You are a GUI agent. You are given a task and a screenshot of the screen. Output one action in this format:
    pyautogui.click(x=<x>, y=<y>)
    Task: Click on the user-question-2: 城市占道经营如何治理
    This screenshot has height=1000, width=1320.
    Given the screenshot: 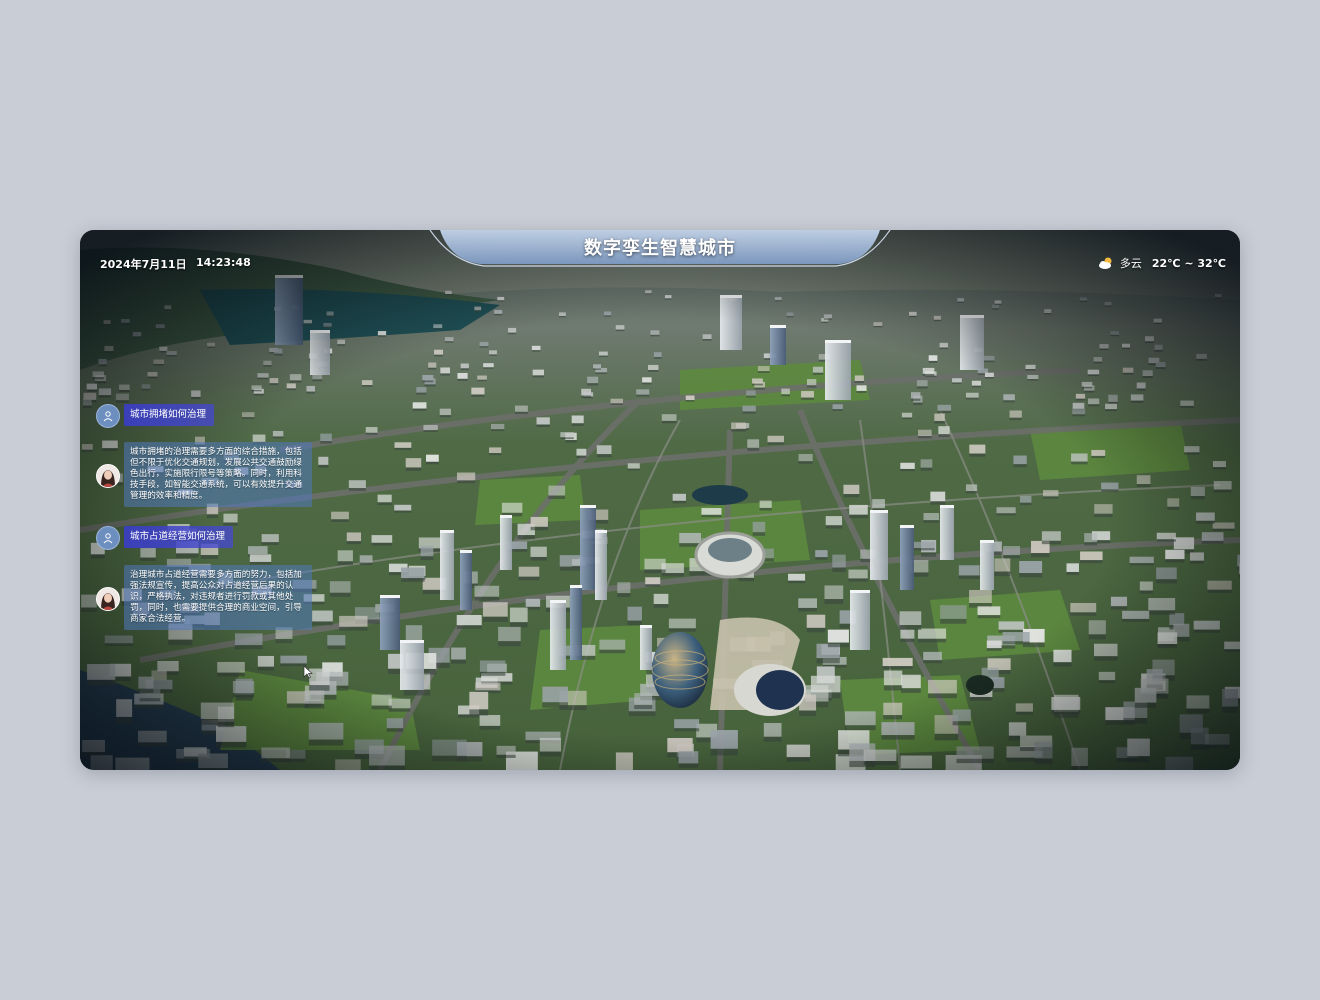 What is the action you would take?
    pyautogui.click(x=179, y=537)
    